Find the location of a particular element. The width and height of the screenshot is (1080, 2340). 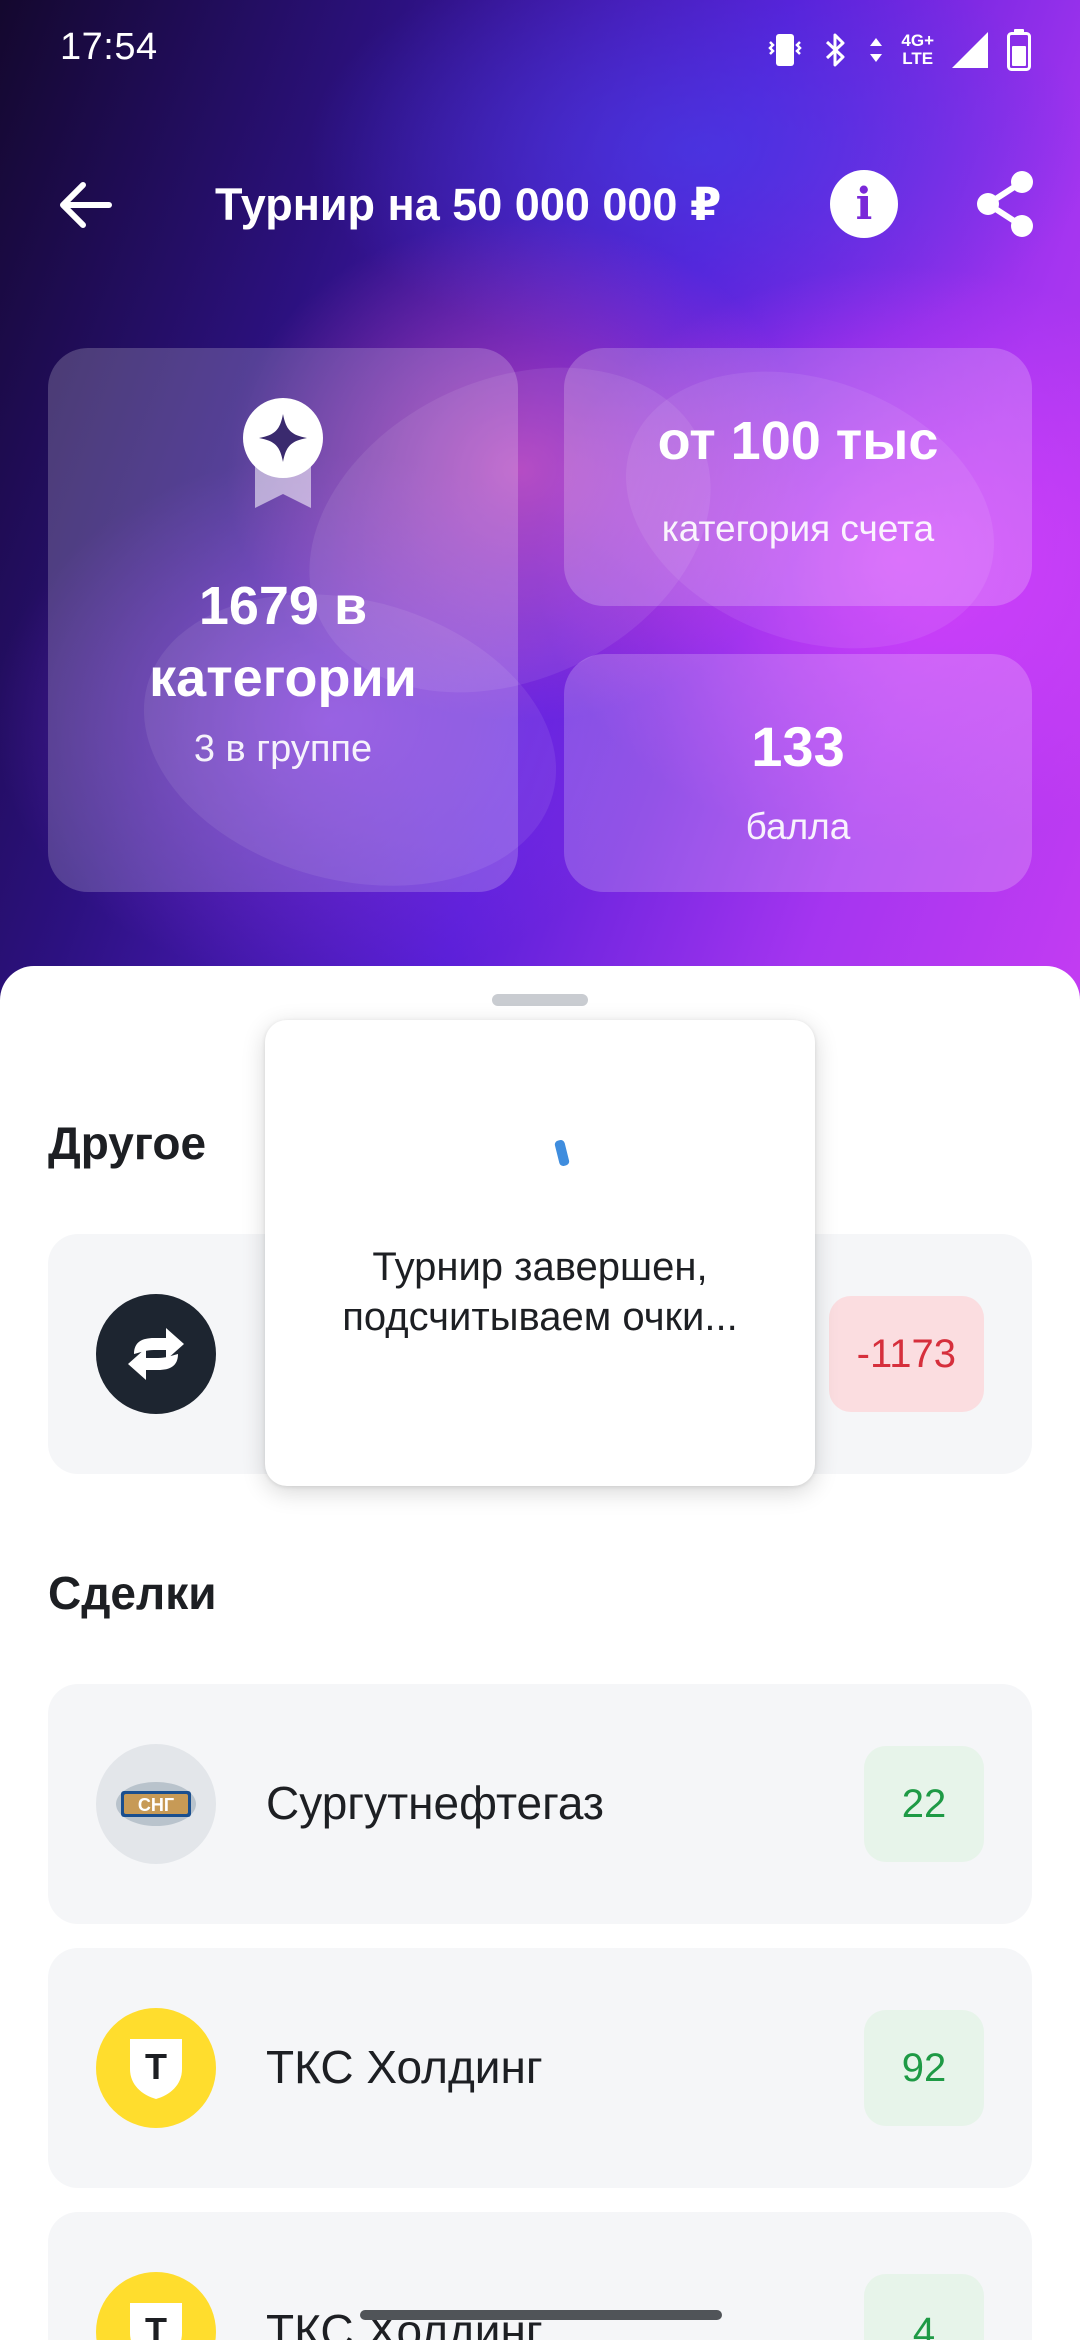

share-button is located at coordinates (1005, 204).